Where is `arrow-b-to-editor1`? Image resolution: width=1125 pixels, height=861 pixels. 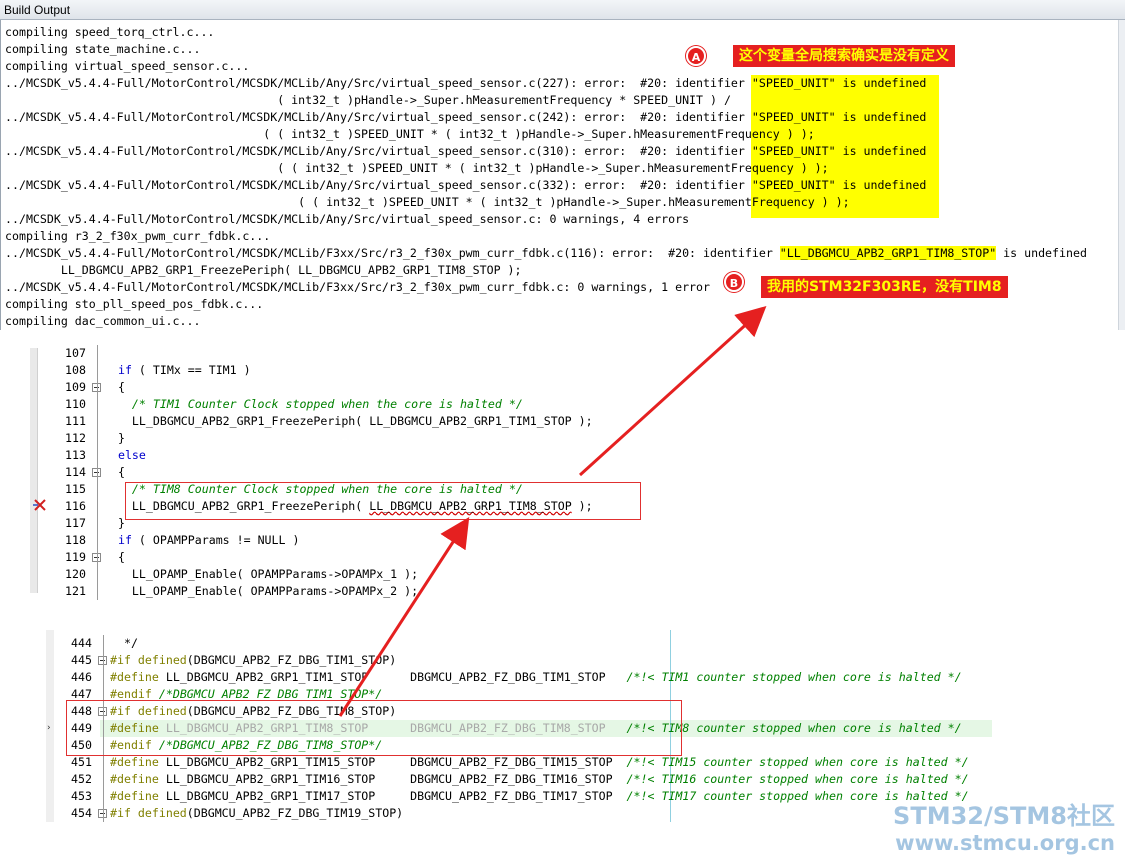
arrow-b-to-editor1 is located at coordinates (672, 391).